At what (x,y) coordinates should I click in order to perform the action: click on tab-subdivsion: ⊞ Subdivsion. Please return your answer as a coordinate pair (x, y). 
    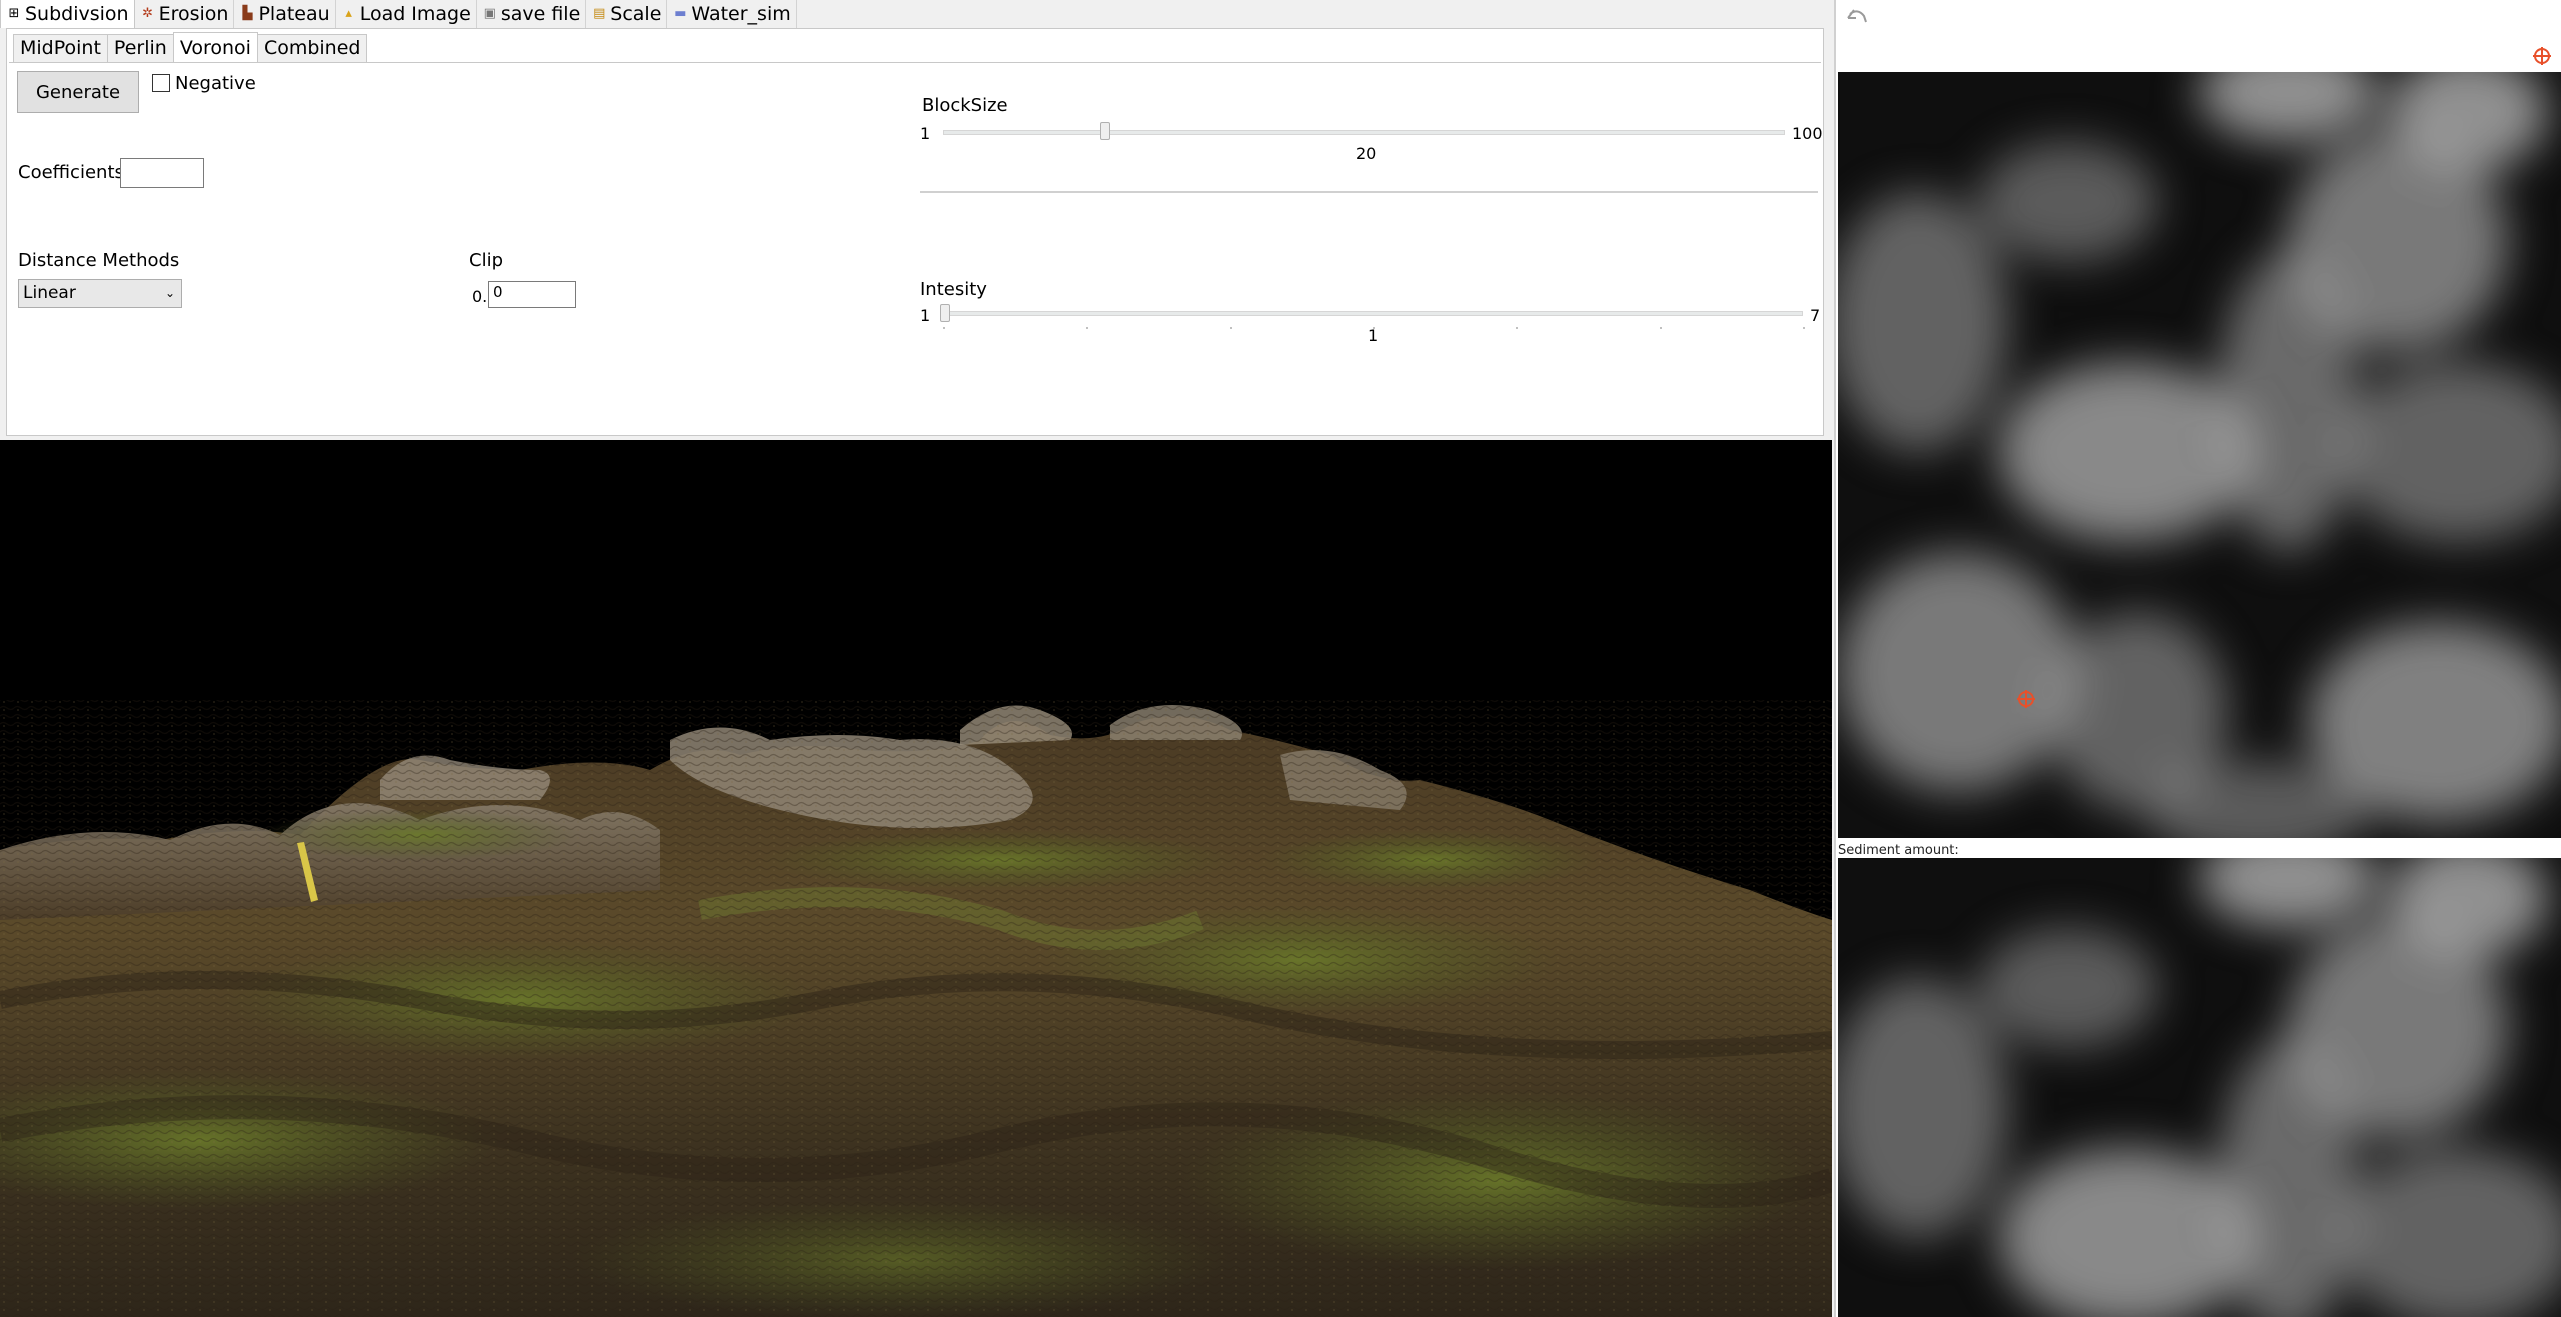
    Looking at the image, I should click on (67, 14).